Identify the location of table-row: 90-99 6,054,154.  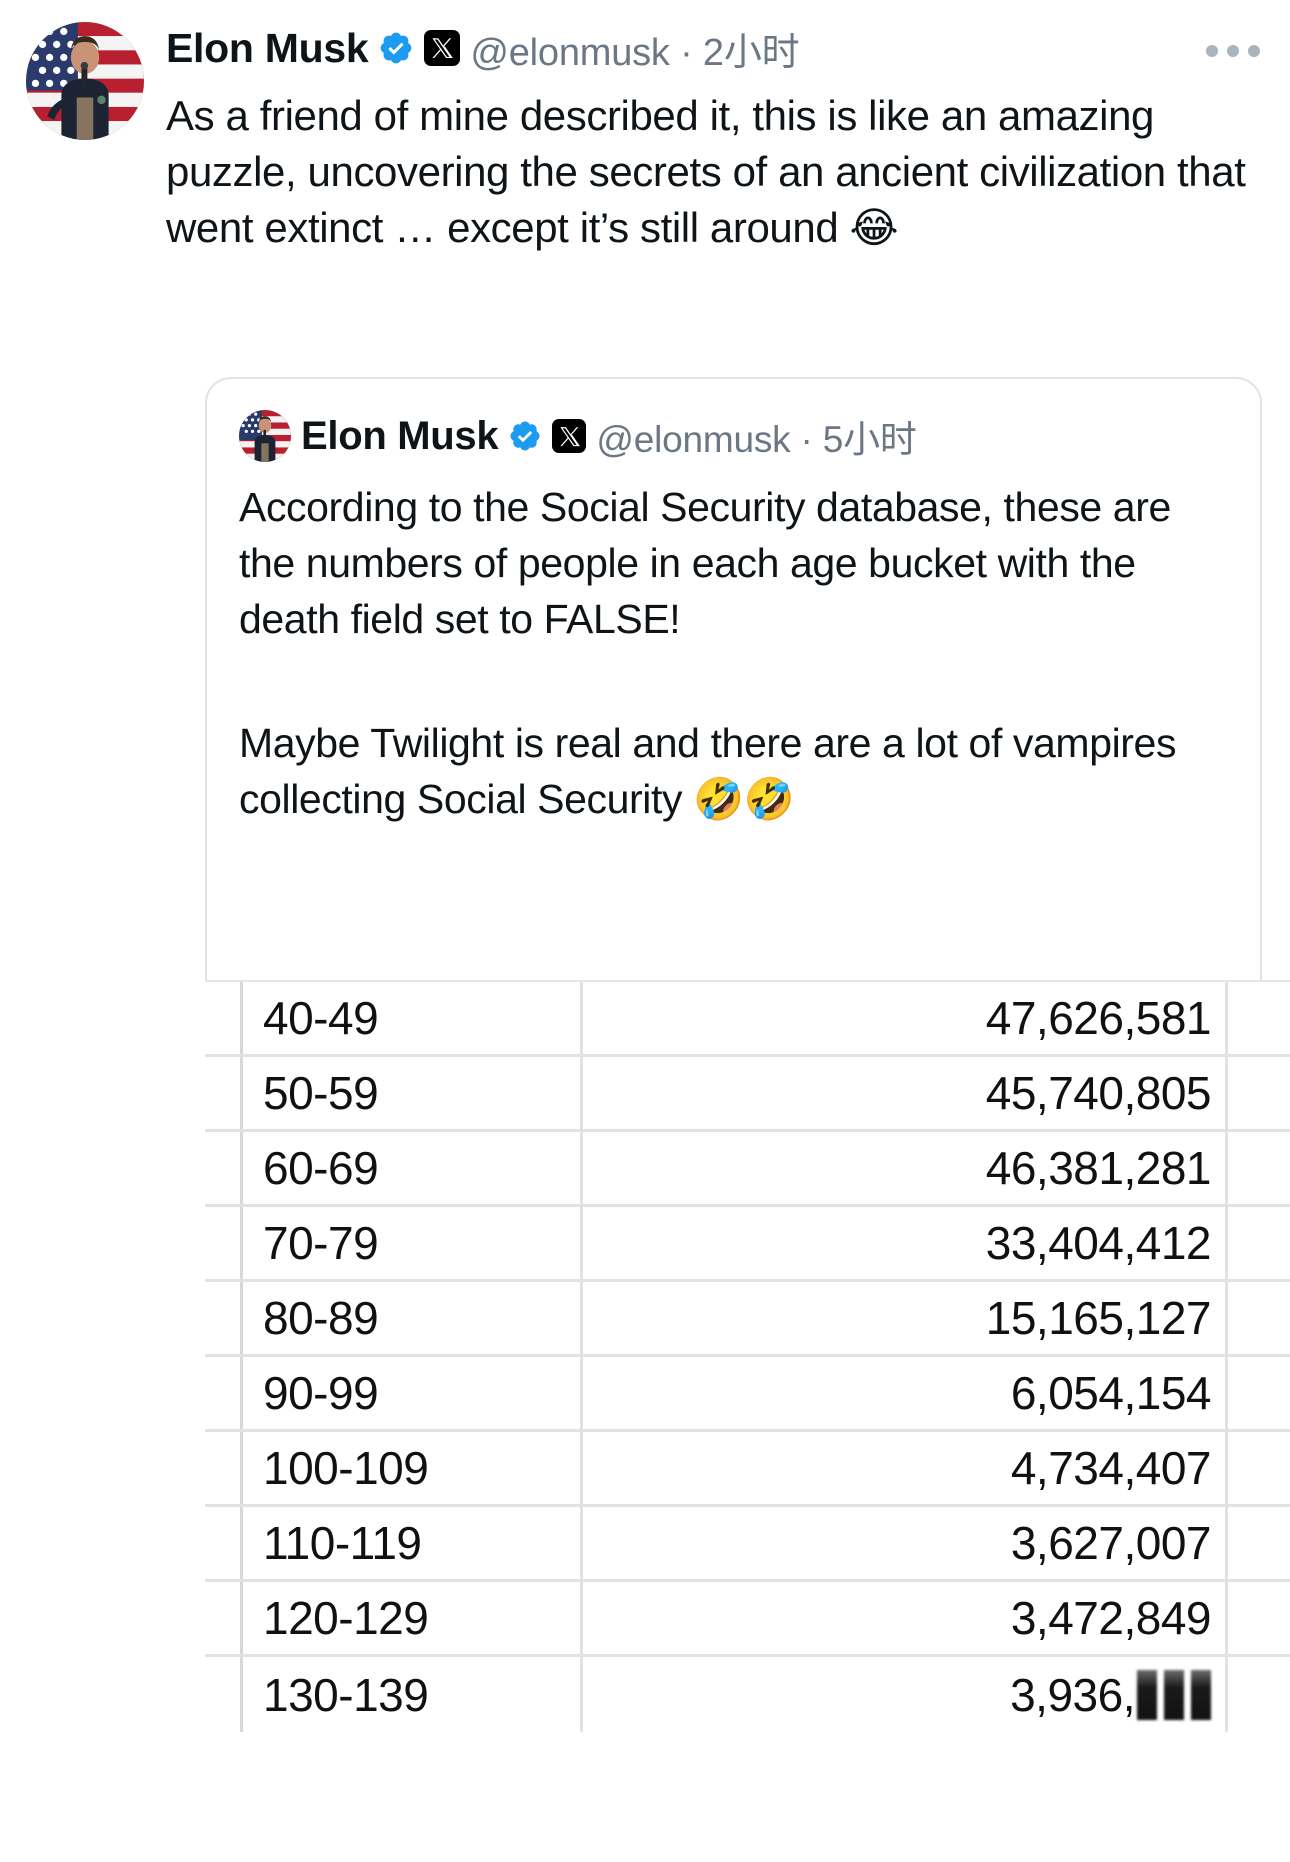
(747, 1394).